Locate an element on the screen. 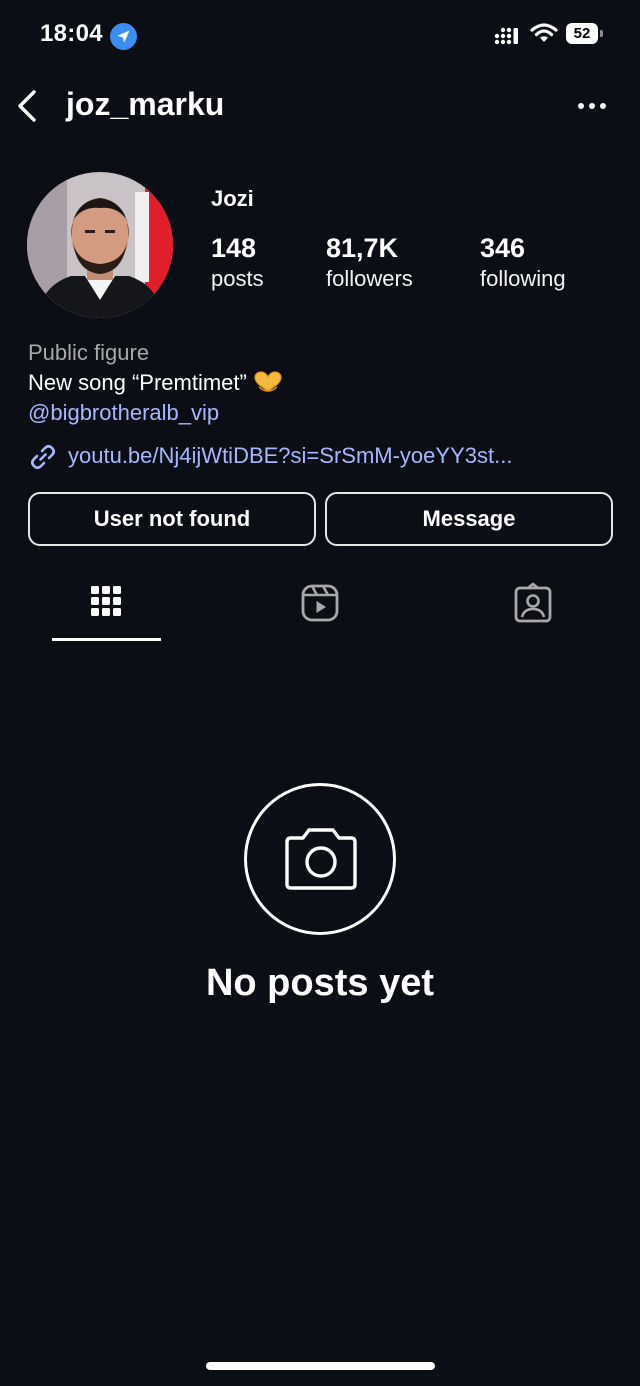 Image resolution: width=640 pixels, height=1386 pixels. bio-mention-link: @bigbrotheralb_vip is located at coordinates (123, 413).